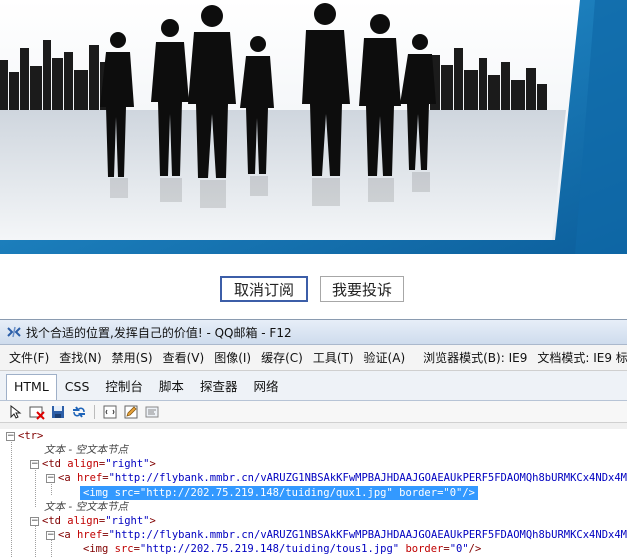 This screenshot has width=627, height=558. I want to click on tab-network: 网络, so click(265, 388).